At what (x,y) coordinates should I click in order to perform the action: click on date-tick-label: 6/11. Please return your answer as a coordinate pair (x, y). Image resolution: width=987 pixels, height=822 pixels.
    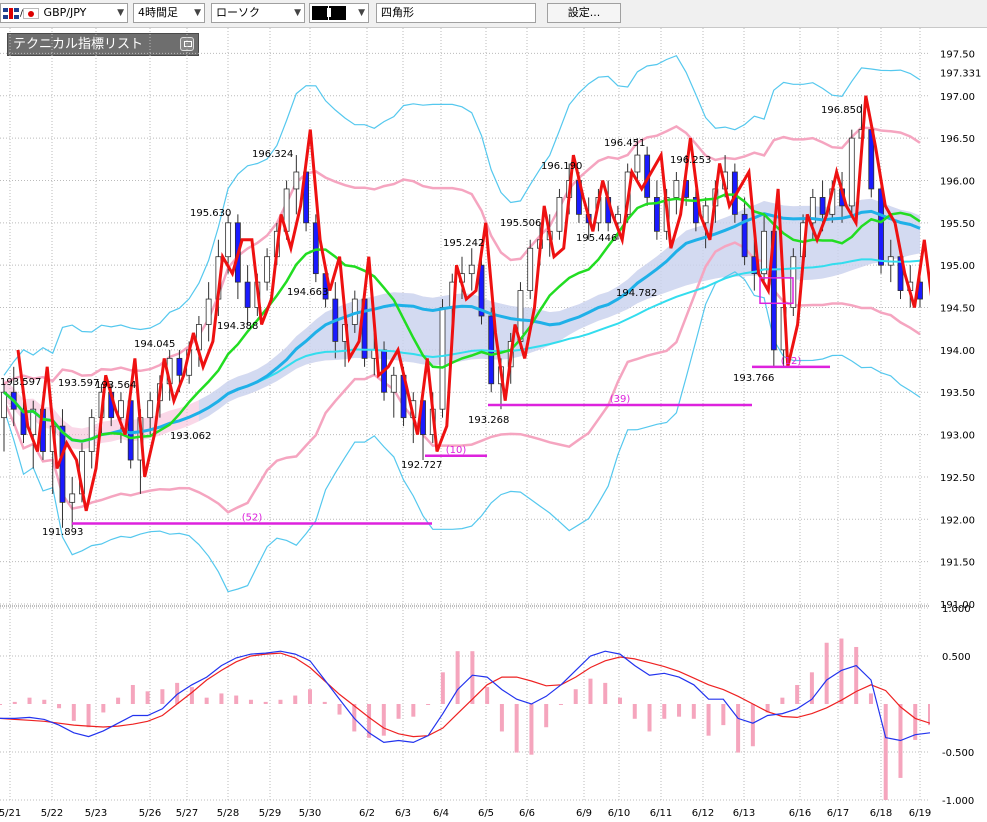
    Looking at the image, I should click on (661, 813).